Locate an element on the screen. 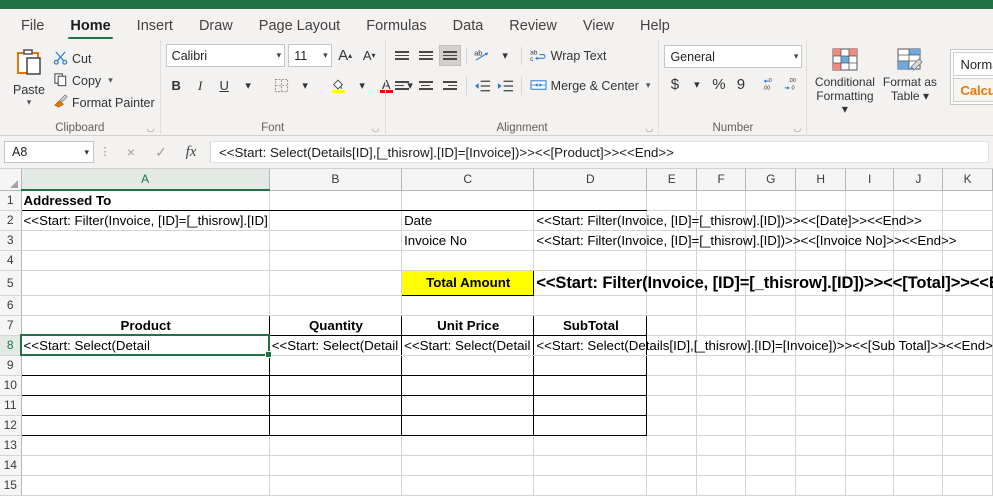 This screenshot has height=504, width=993. cell-J8 is located at coordinates (918, 345).